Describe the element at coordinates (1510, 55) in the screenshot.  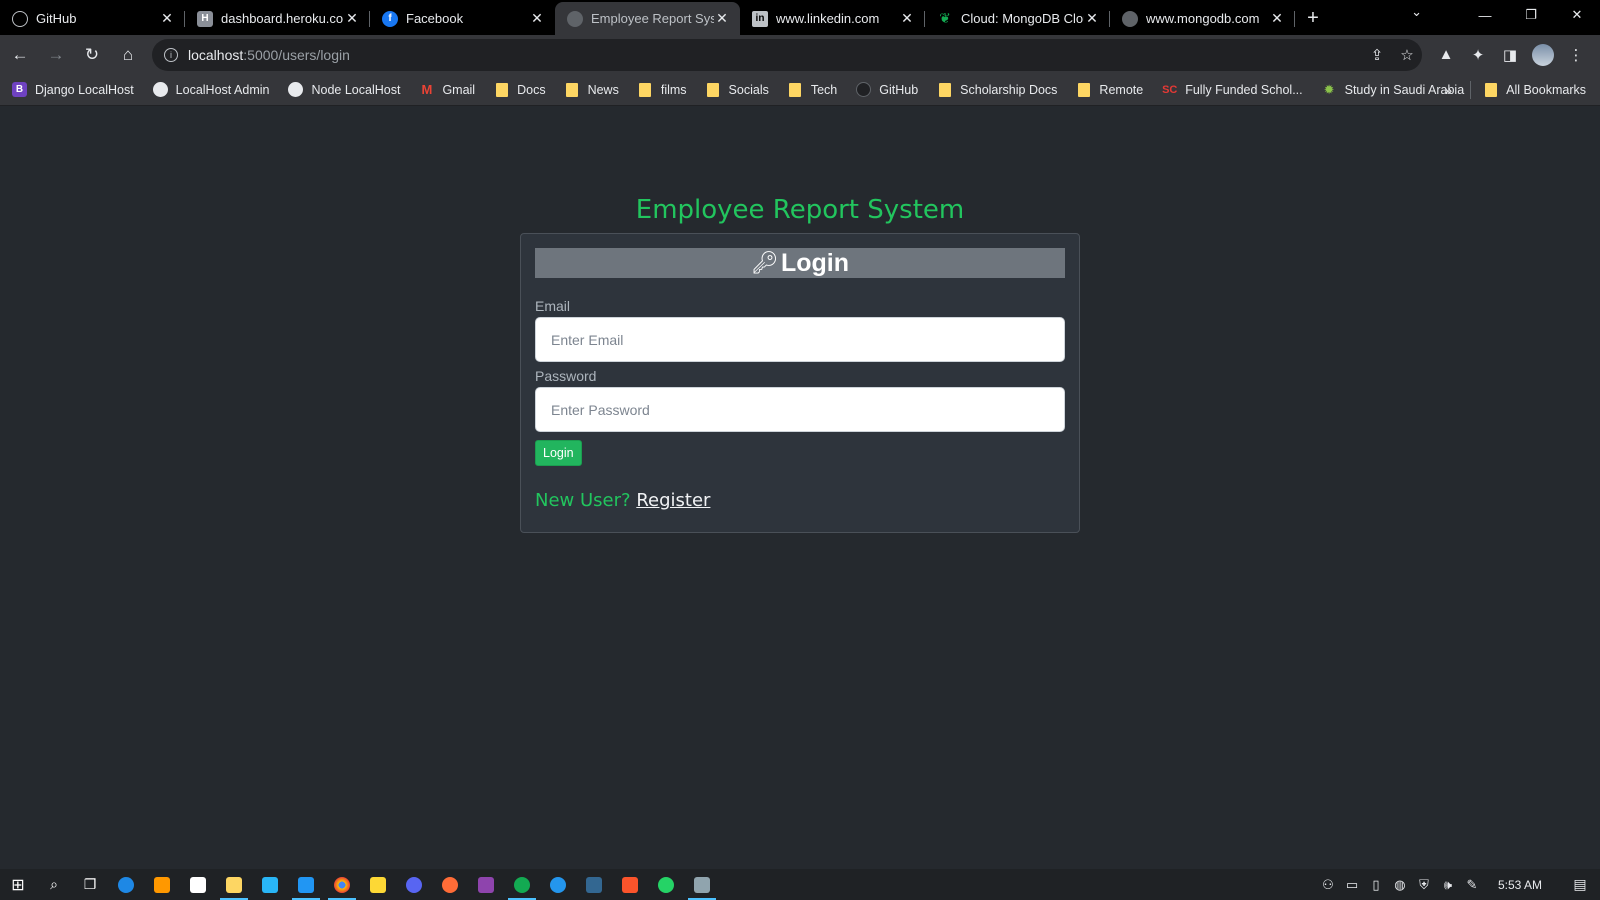
I see `side-panel-icon: ◨` at that location.